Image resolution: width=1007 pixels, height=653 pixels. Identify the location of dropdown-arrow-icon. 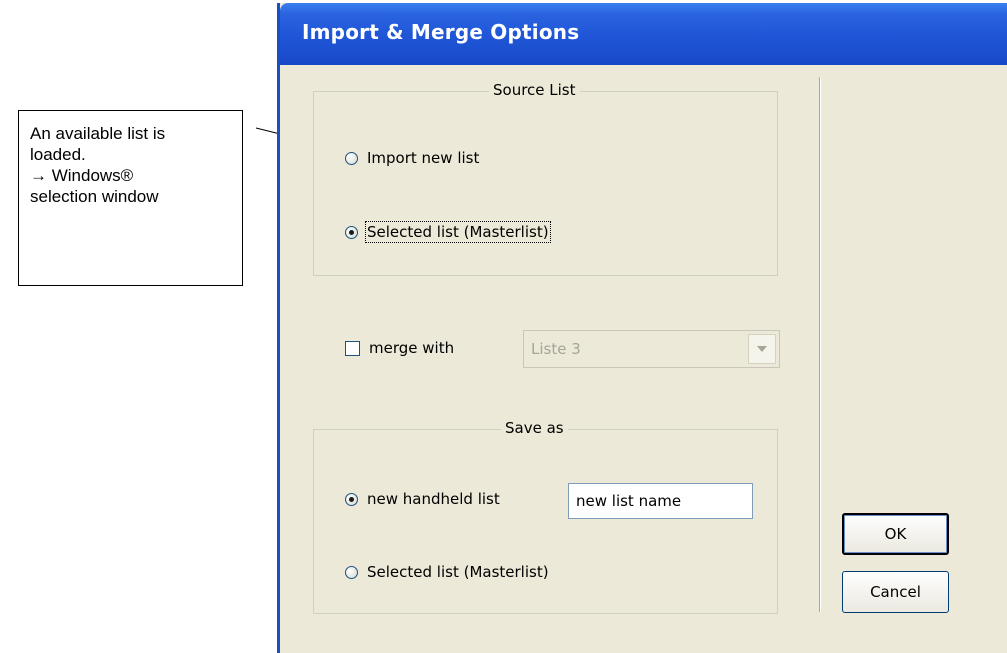
(762, 349).